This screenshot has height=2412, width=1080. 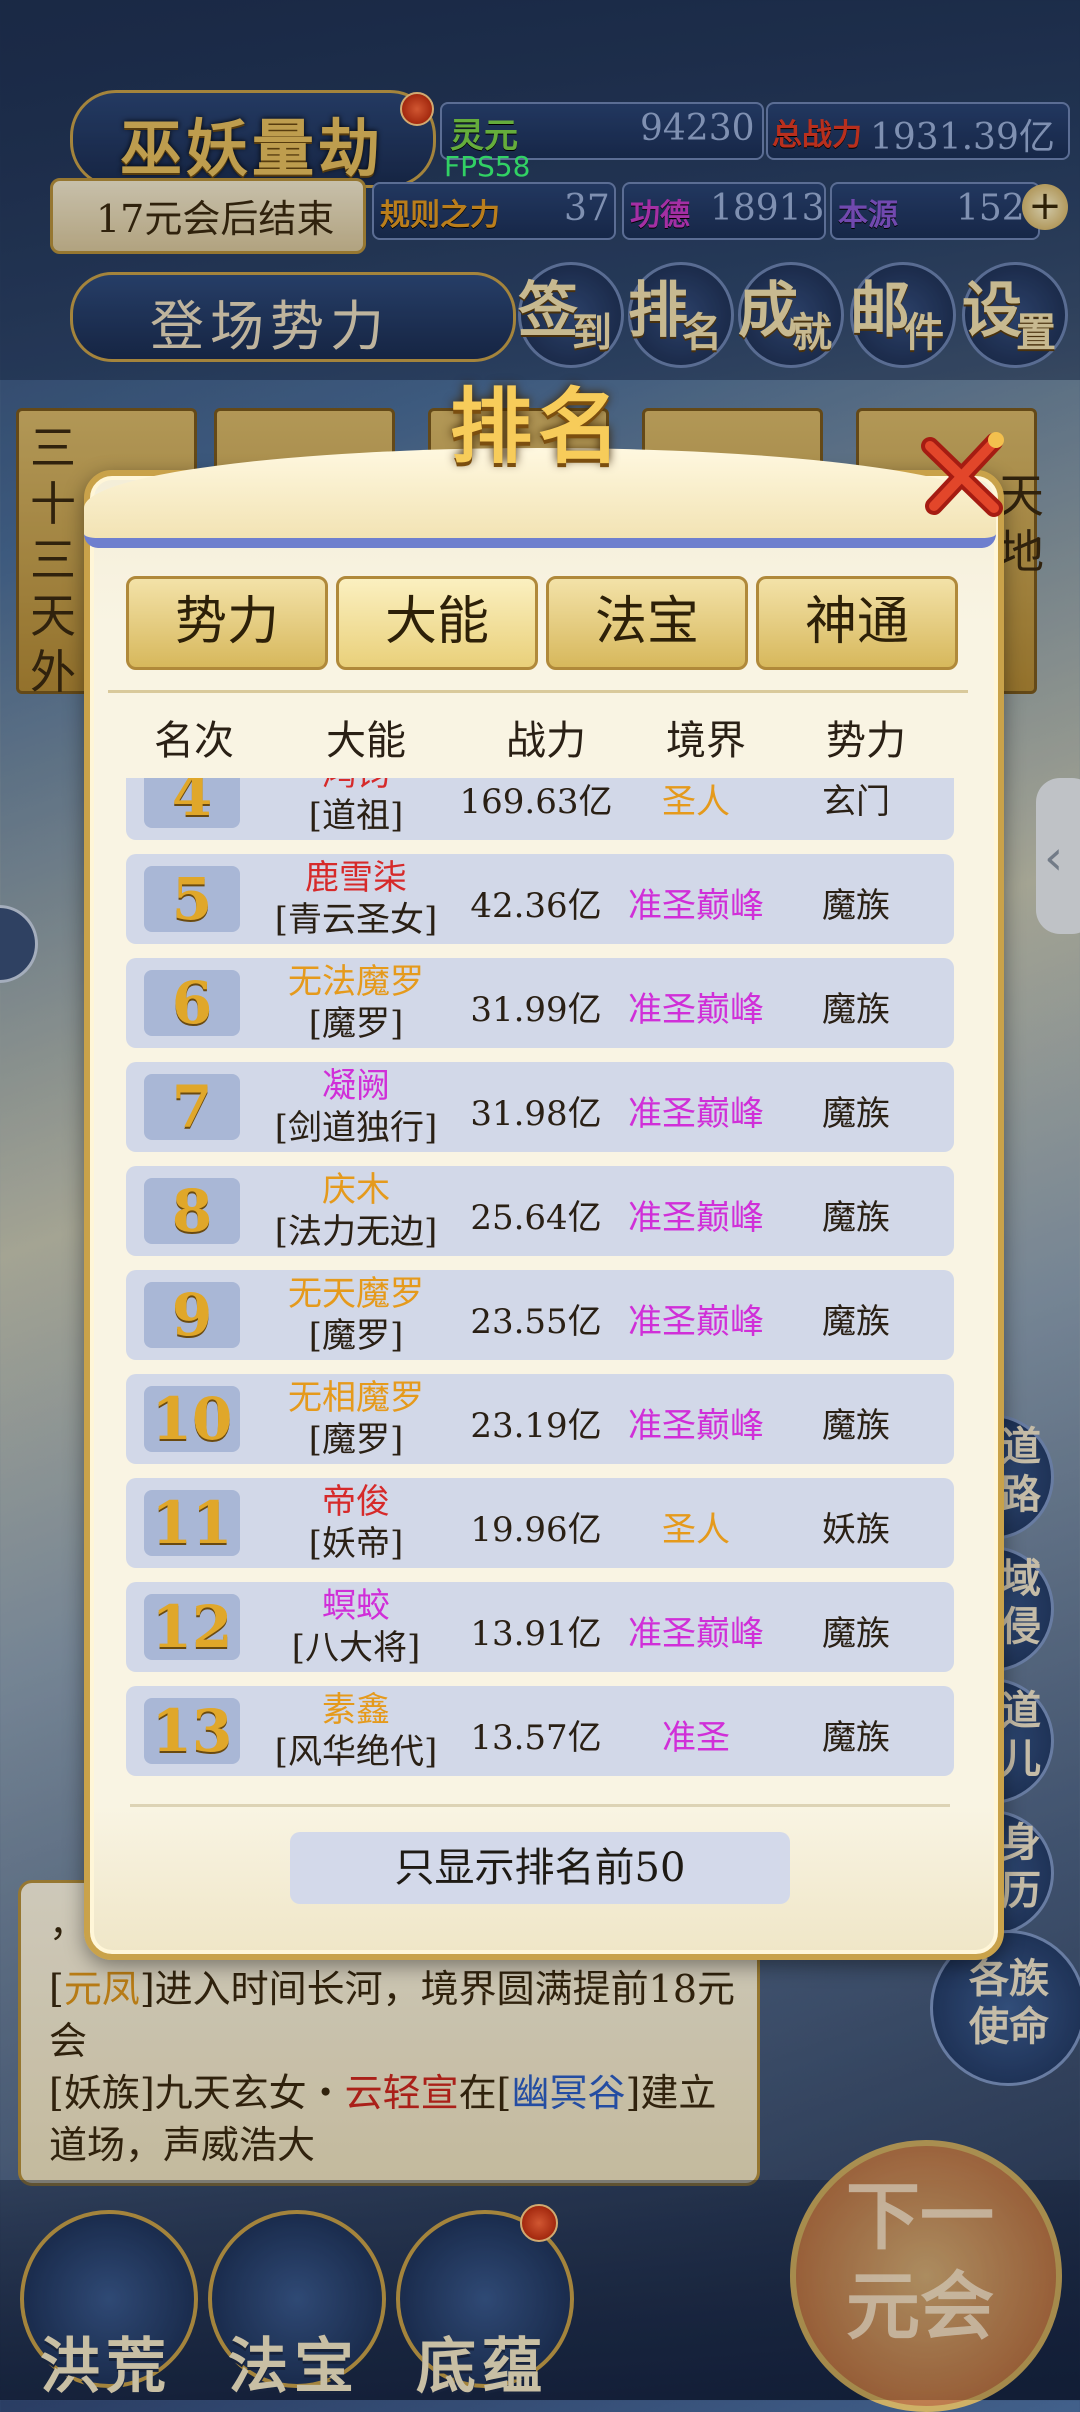 I want to click on rank-badge: 10, so click(x=192, y=1419).